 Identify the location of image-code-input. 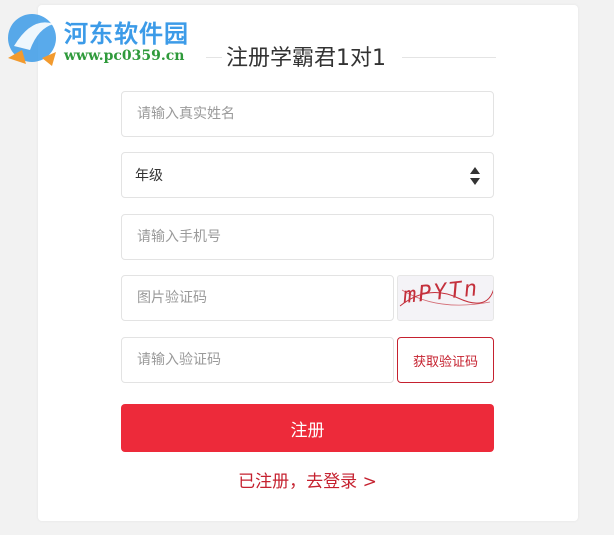
(264, 298).